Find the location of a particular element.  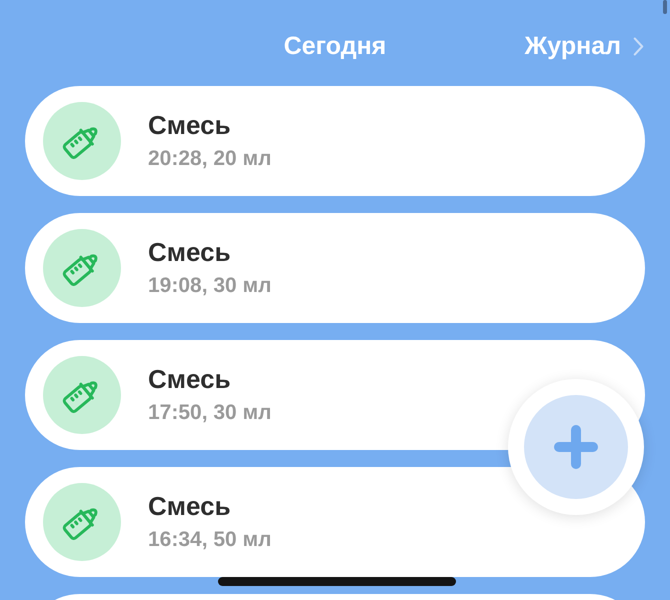

chevron-icon is located at coordinates (638, 46).